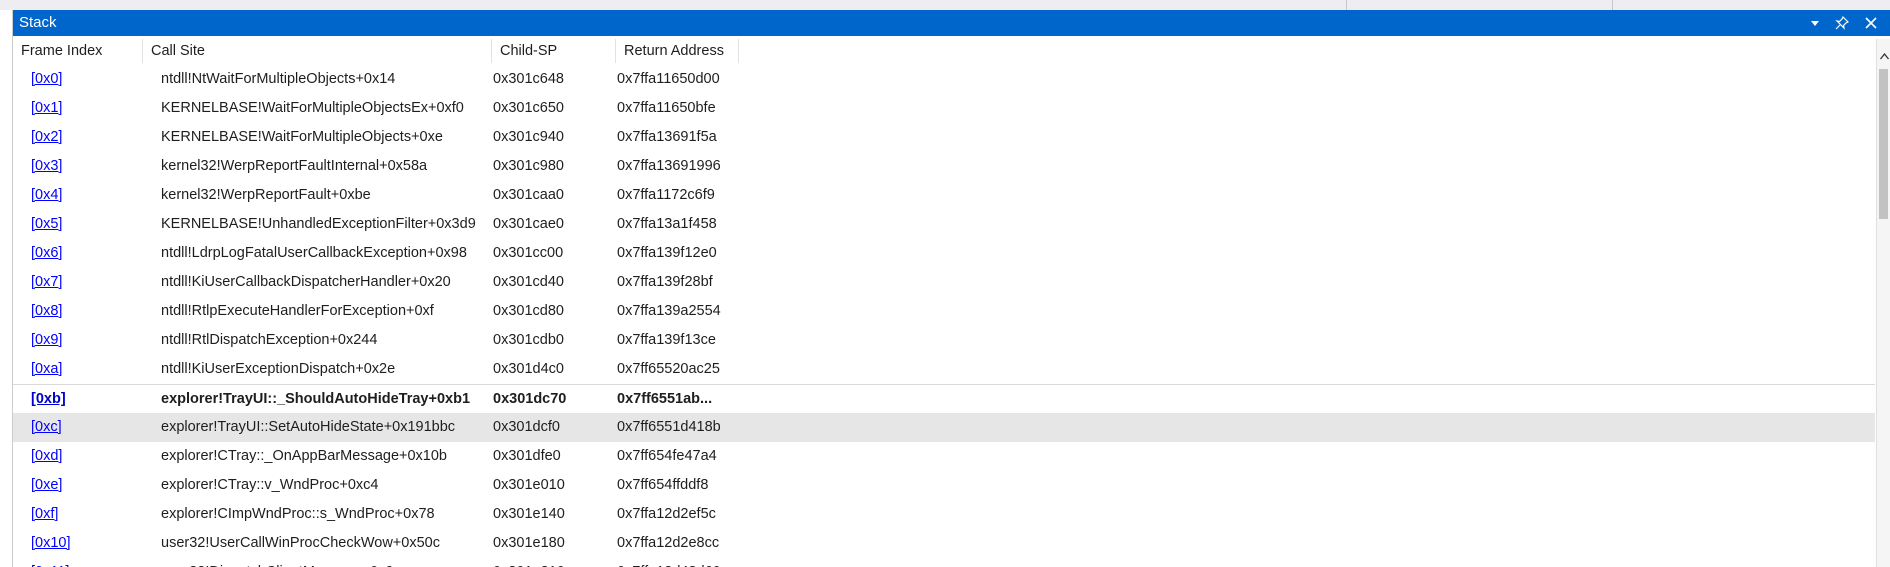 This screenshot has height=567, width=1890. I want to click on frame-index-link: [0x2], so click(101, 137).